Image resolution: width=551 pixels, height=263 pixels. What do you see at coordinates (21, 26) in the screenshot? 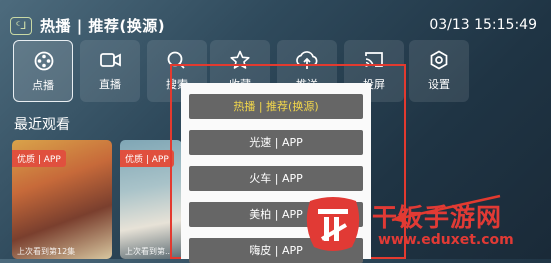
I see `app-logo: ᑦᒧ` at bounding box center [21, 26].